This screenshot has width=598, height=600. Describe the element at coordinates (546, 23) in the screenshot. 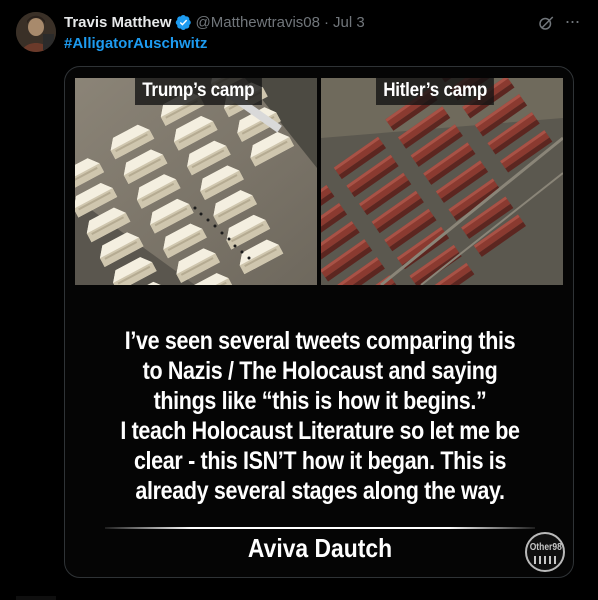

I see `grok-icon` at that location.